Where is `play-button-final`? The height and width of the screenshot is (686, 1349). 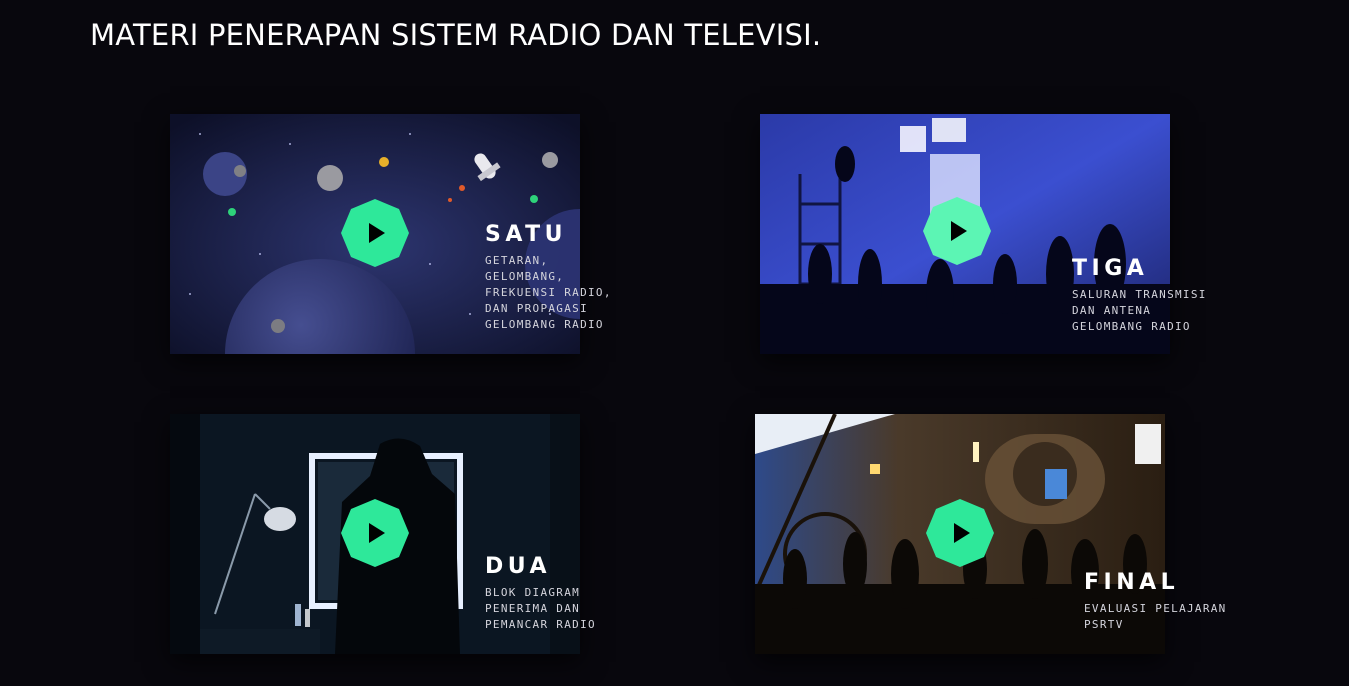
play-button-final is located at coordinates (960, 533).